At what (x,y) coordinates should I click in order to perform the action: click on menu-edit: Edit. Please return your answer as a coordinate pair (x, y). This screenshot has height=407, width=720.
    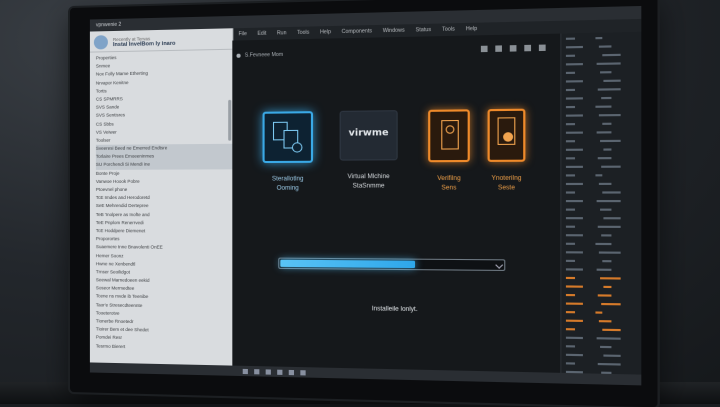
    Looking at the image, I should click on (261, 34).